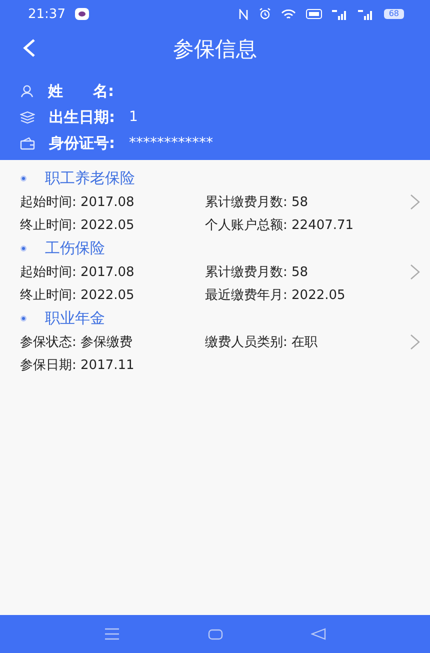 The width and height of the screenshot is (430, 653). Describe the element at coordinates (27, 91) in the screenshot. I see `user-icon` at that location.